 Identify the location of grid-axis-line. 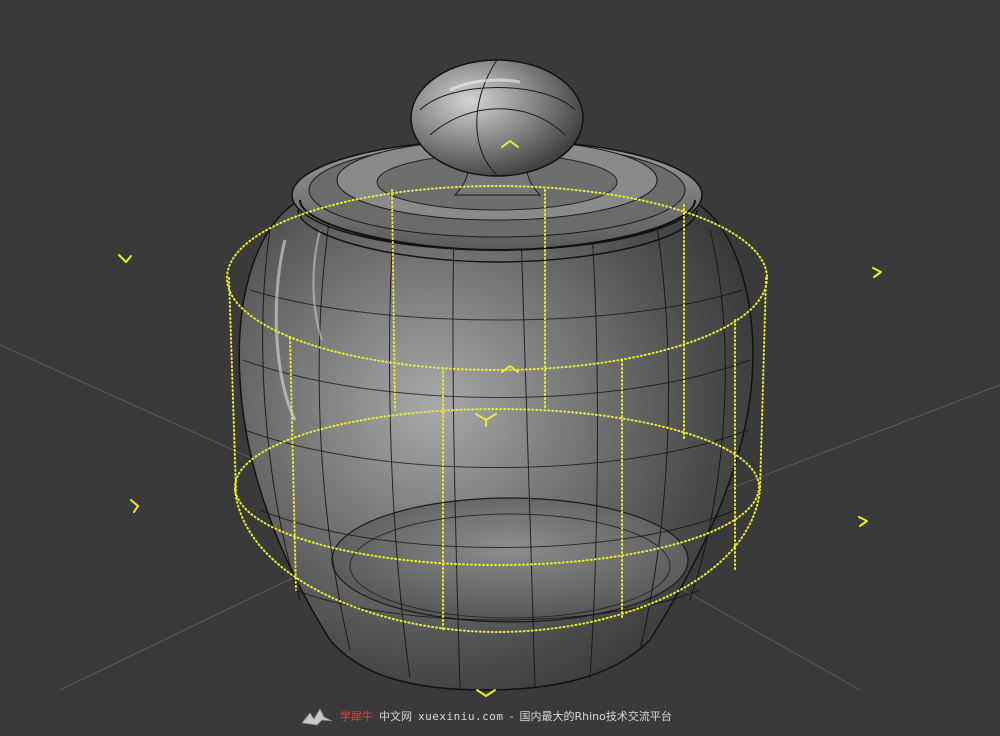
(195, 625).